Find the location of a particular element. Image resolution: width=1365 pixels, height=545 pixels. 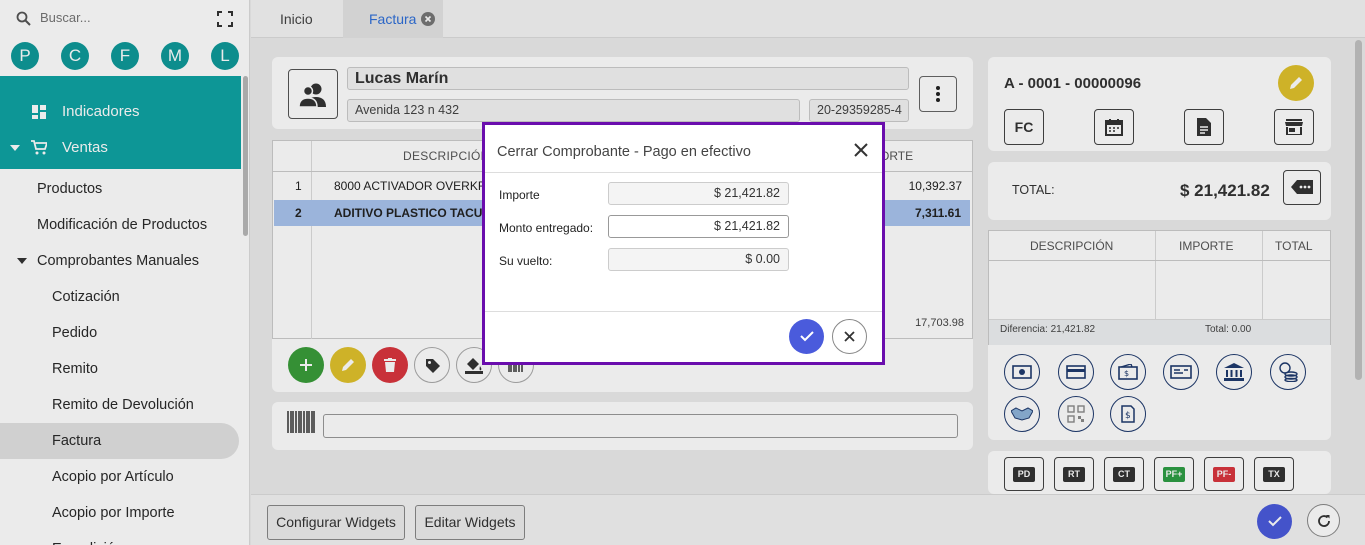

dialog-confirm-button is located at coordinates (806, 336).